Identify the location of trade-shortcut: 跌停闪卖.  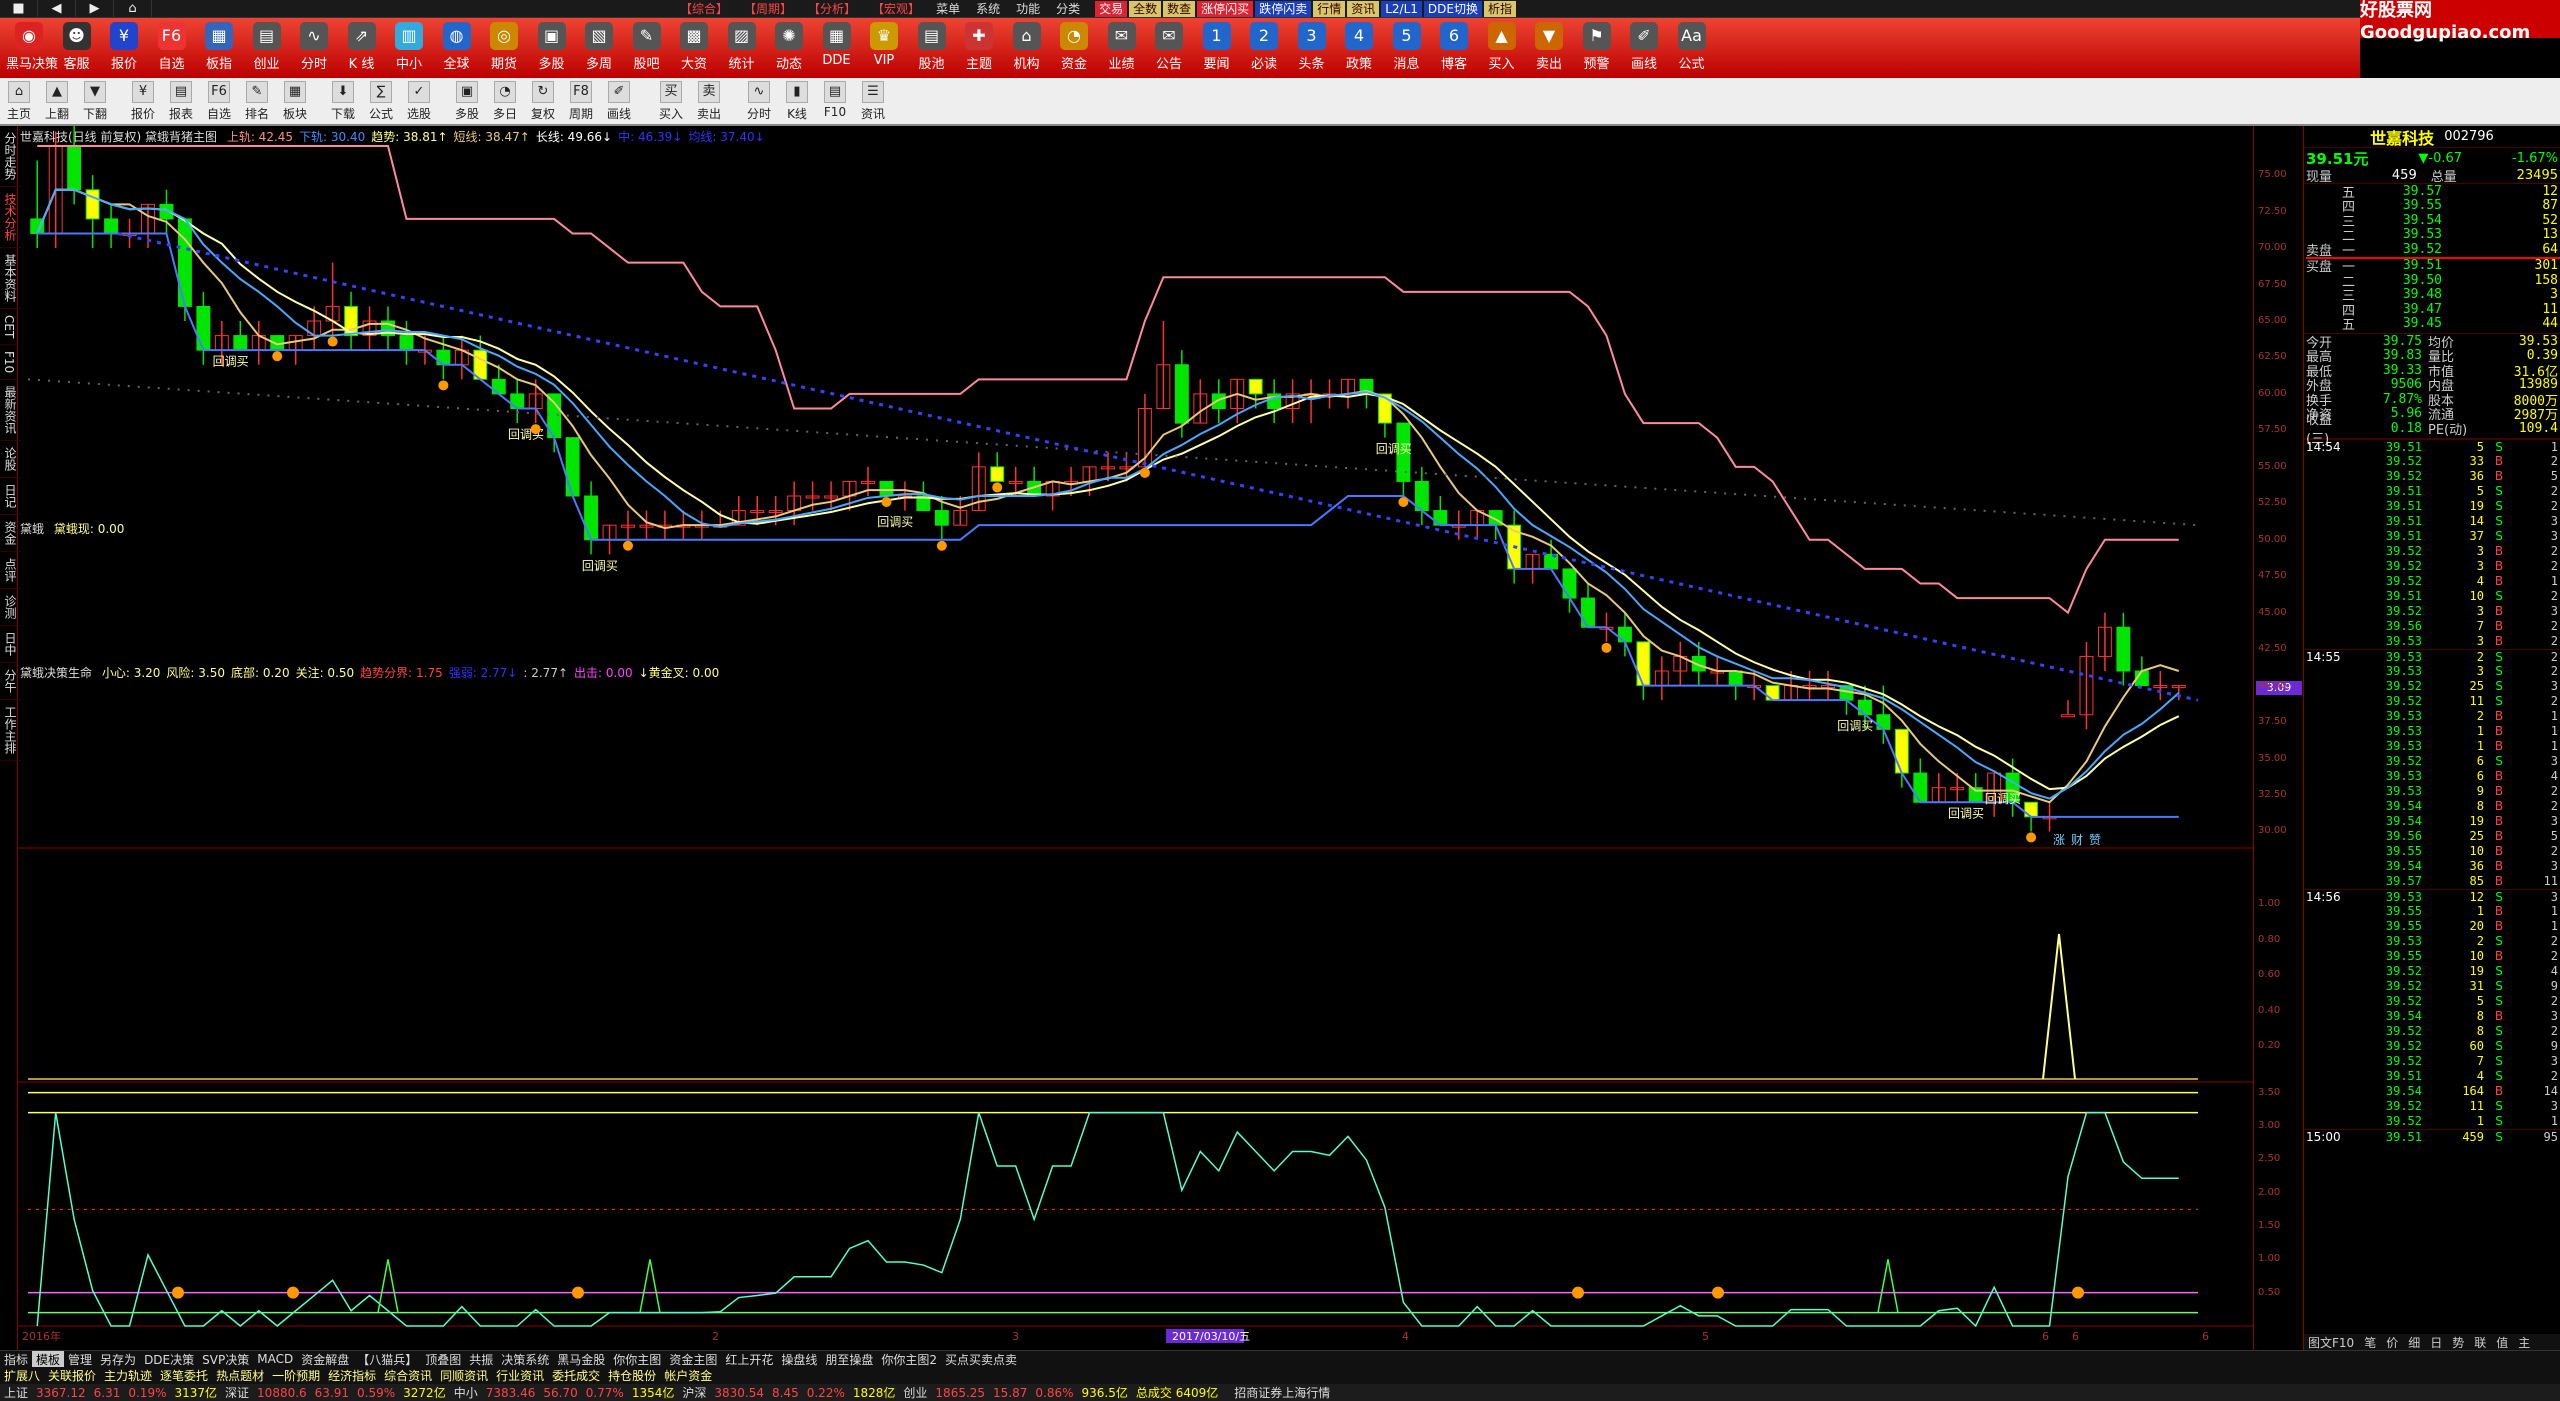
(1283, 8).